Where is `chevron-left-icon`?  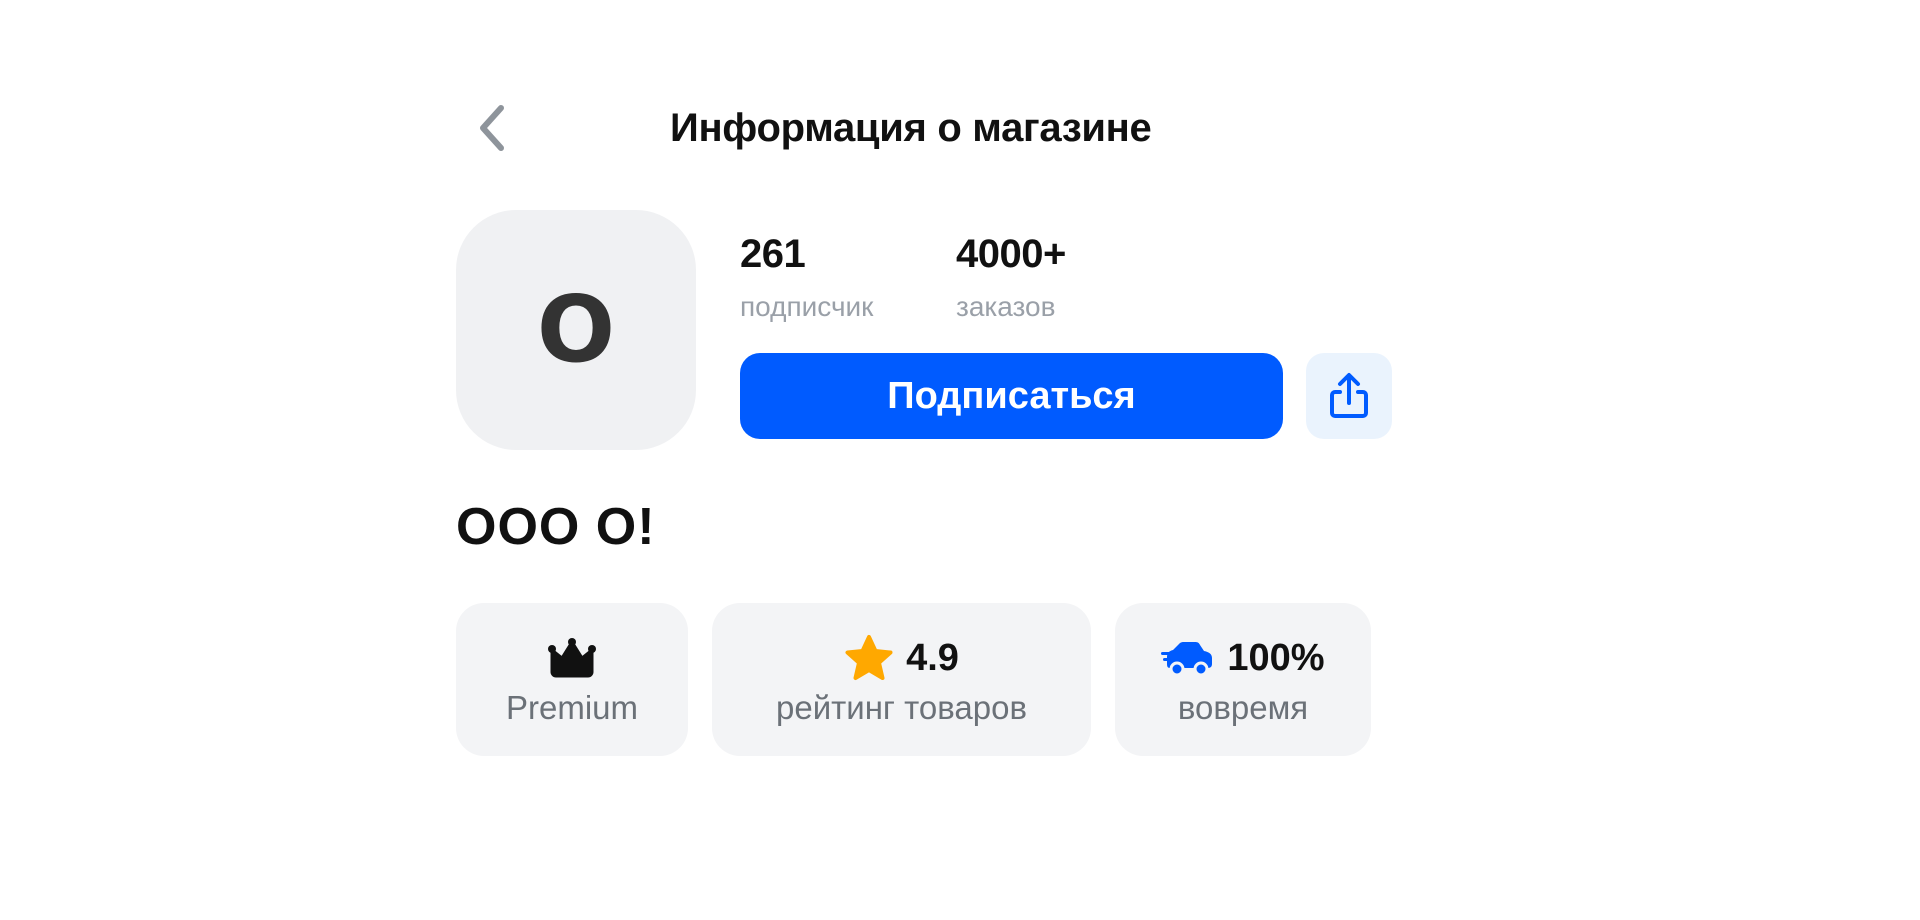
chevron-left-icon is located at coordinates (492, 128).